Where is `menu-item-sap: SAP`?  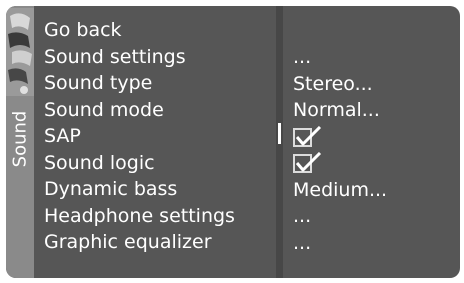 menu-item-sap: SAP is located at coordinates (139, 136).